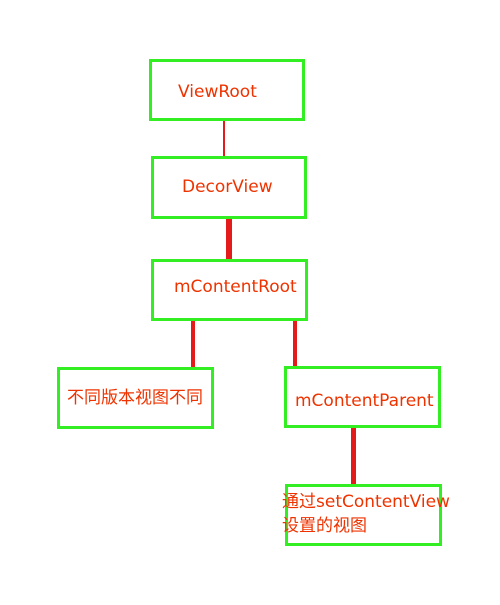 The width and height of the screenshot is (500, 605). Describe the element at coordinates (366, 502) in the screenshot. I see `node-setcontentview-label-line1: 通过setContentView` at that location.